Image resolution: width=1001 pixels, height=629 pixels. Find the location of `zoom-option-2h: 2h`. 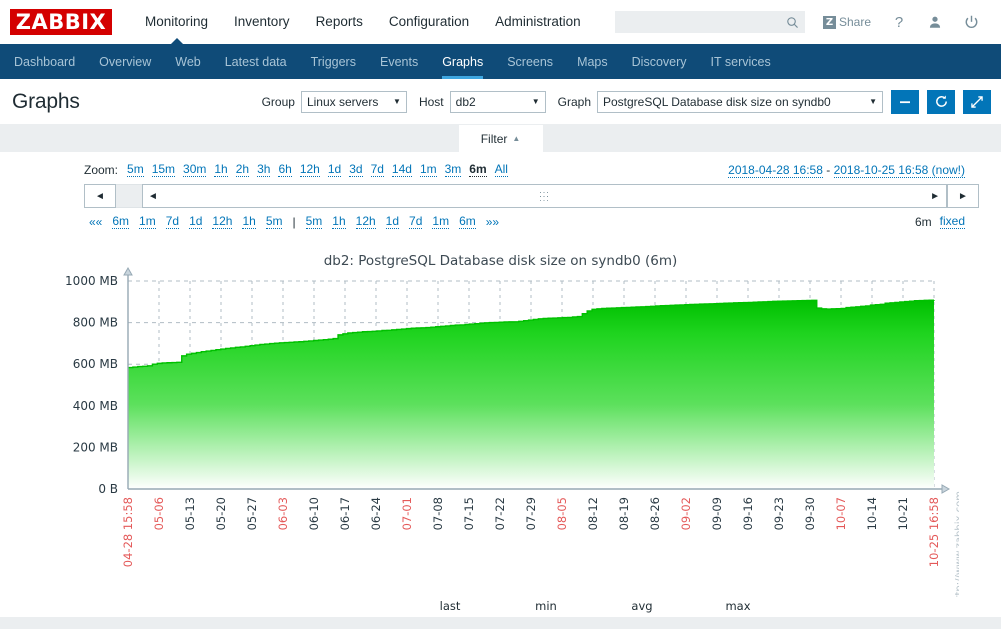

zoom-option-2h: 2h is located at coordinates (242, 169).